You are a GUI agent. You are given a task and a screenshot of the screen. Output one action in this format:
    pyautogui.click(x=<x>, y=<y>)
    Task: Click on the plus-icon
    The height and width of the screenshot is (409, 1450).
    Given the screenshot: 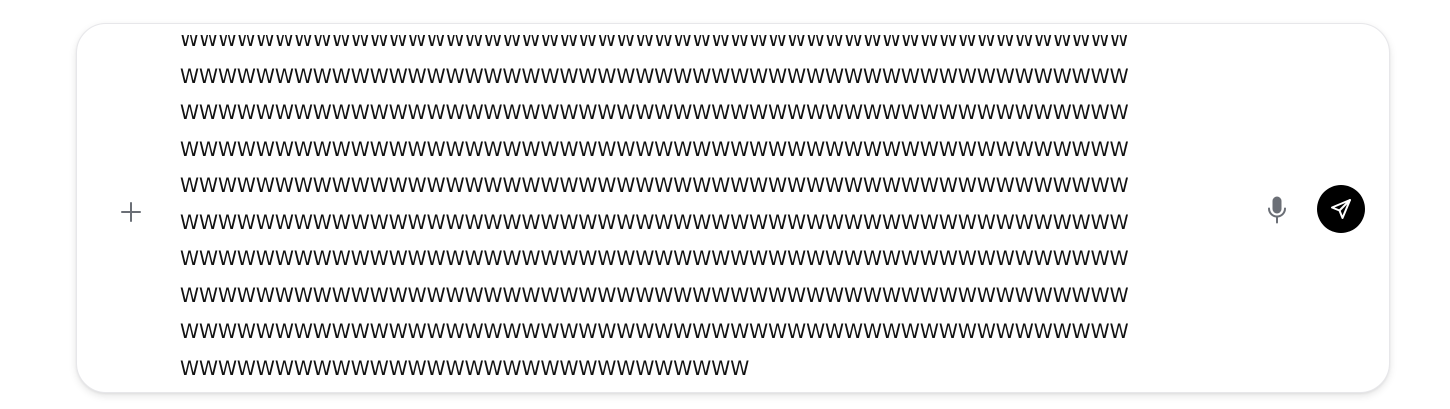 What is the action you would take?
    pyautogui.click(x=131, y=212)
    